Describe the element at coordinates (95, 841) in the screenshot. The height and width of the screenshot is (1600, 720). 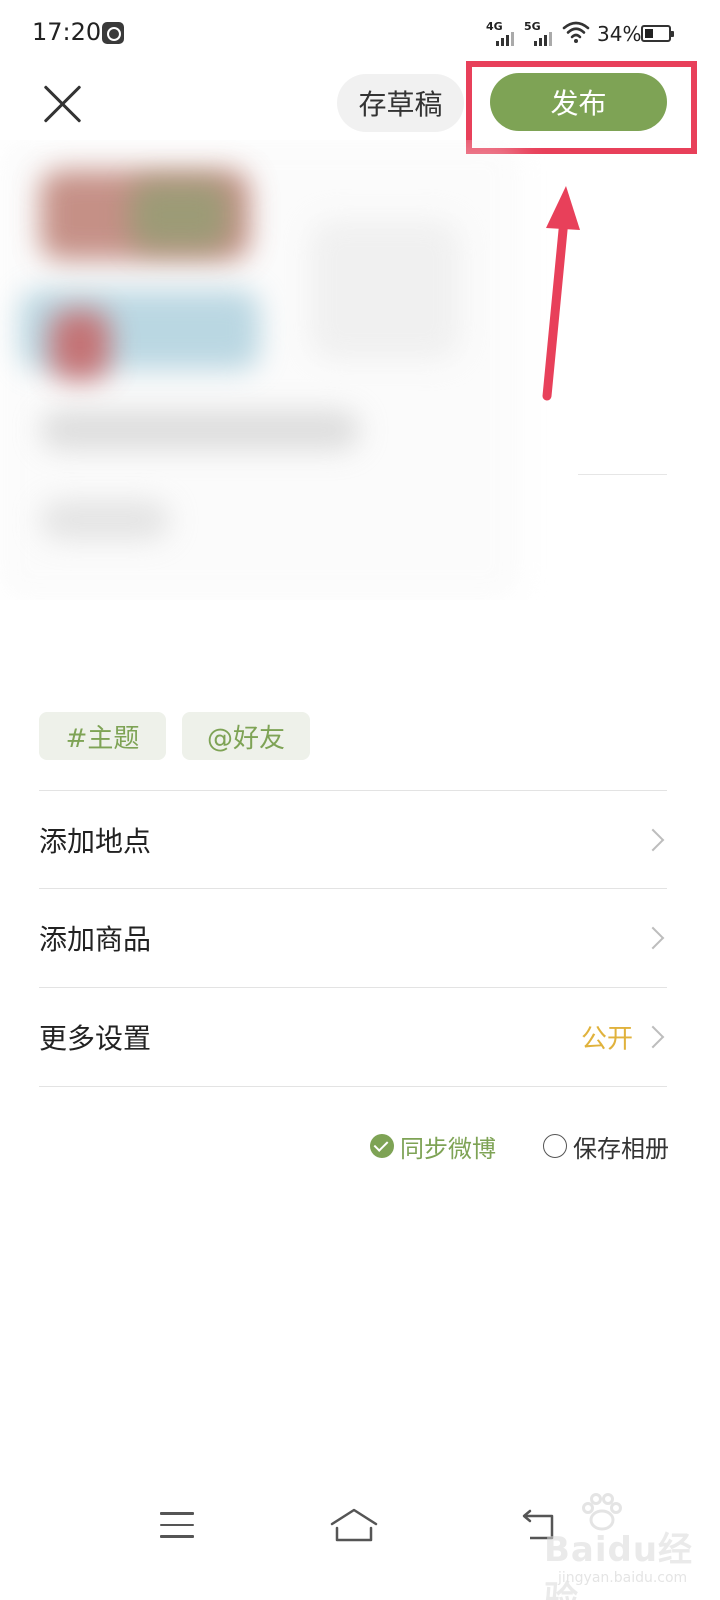
I see `row-label: 添加地点` at that location.